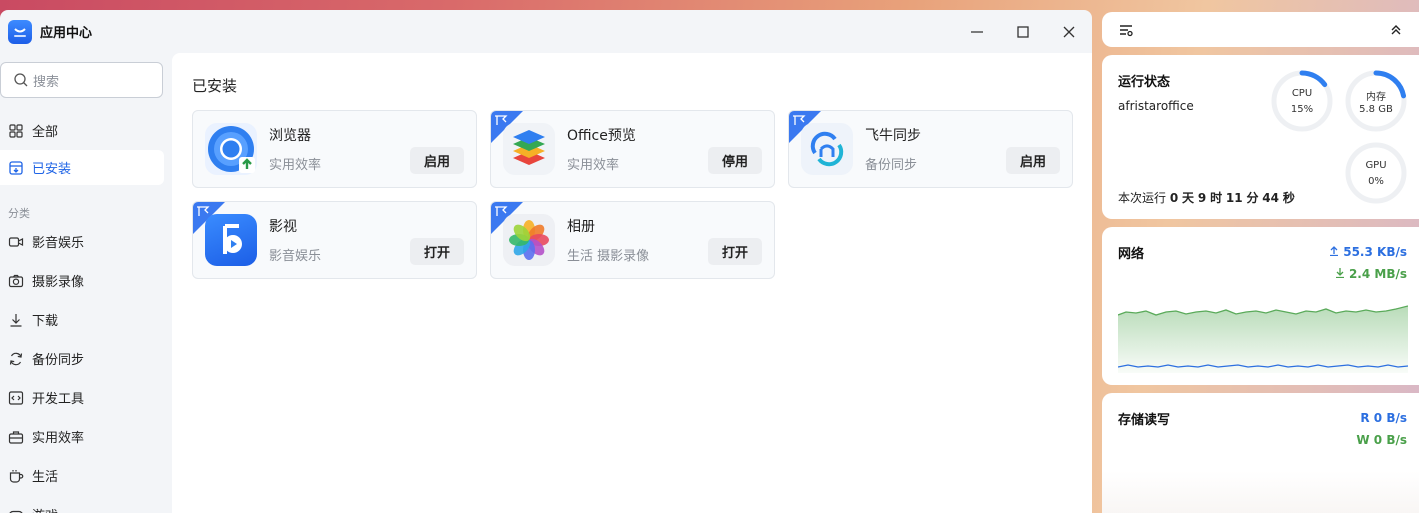 The image size is (1419, 513). I want to click on gpu-label: GPU, so click(1376, 165).